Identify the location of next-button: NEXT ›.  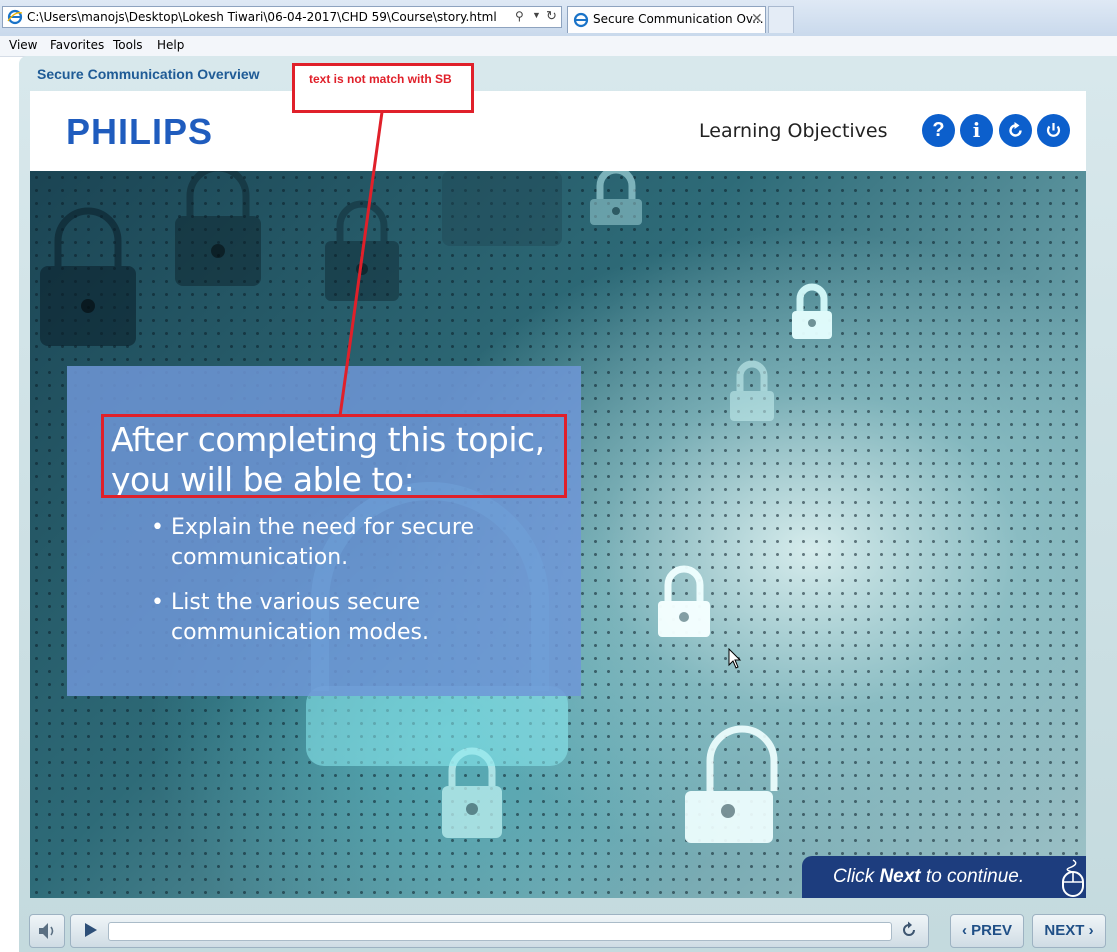
(1069, 931).